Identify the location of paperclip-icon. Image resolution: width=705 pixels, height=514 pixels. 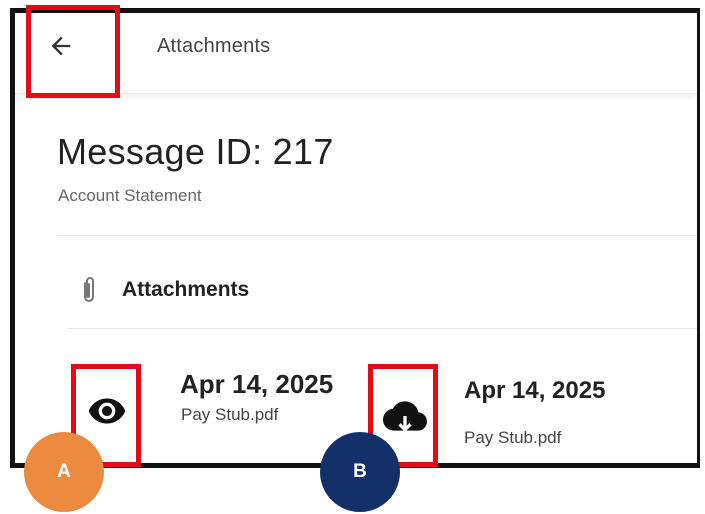
(89, 289).